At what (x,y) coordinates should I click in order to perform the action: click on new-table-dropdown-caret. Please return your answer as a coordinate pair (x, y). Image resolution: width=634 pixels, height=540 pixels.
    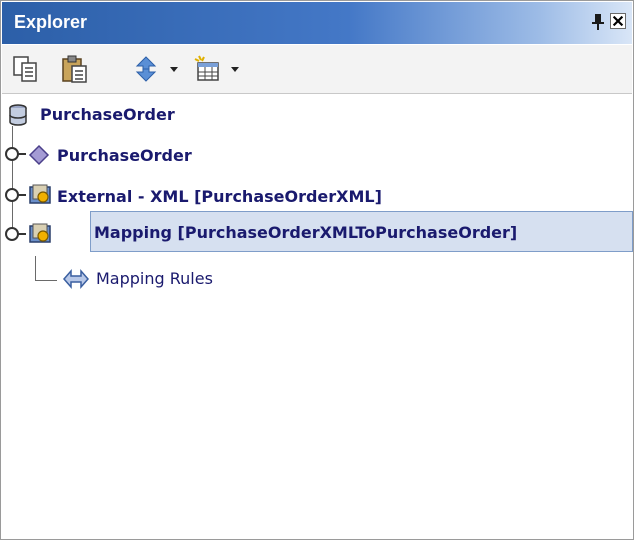
    Looking at the image, I should click on (235, 69).